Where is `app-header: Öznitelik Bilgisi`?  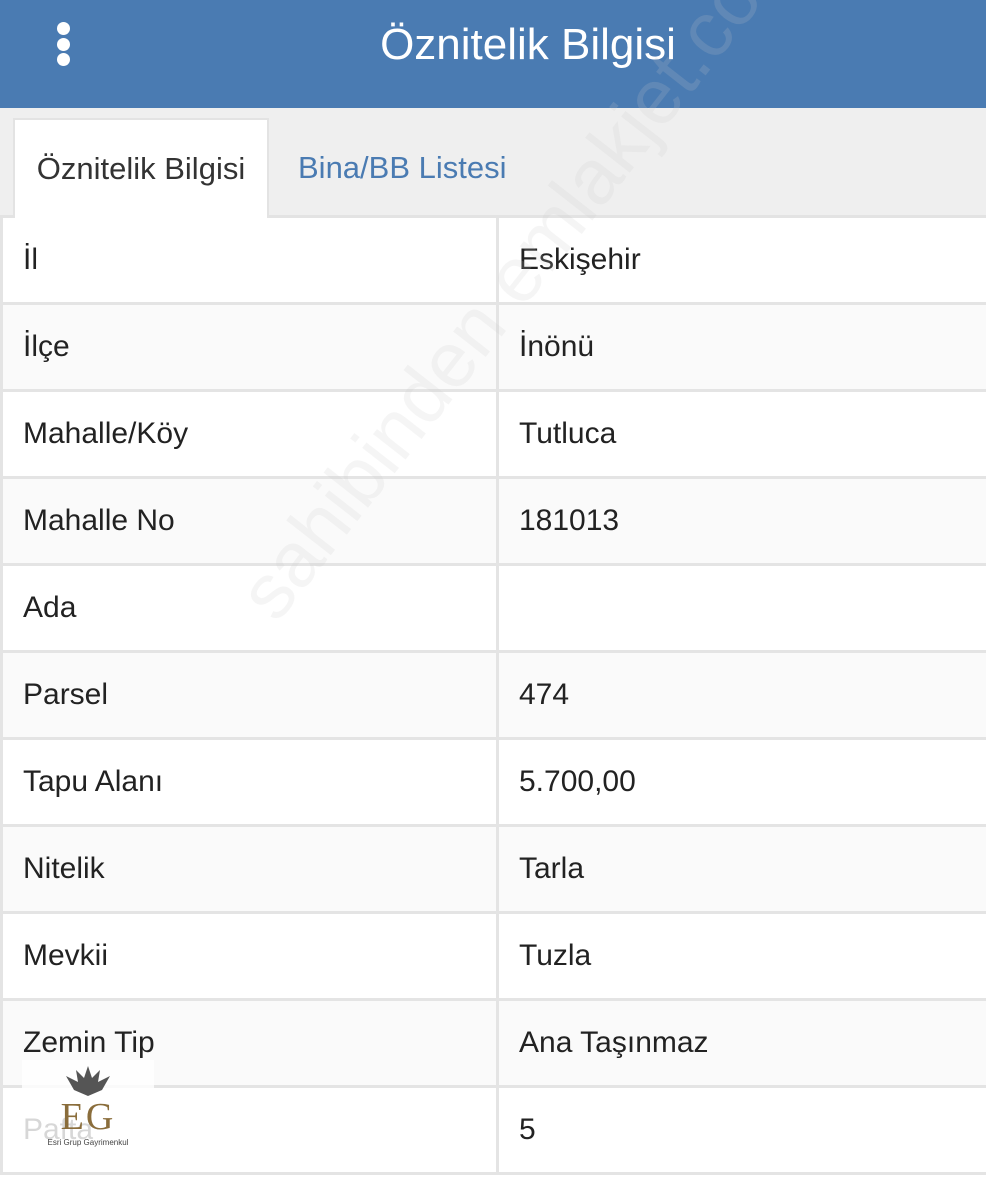 app-header: Öznitelik Bilgisi is located at coordinates (493, 54).